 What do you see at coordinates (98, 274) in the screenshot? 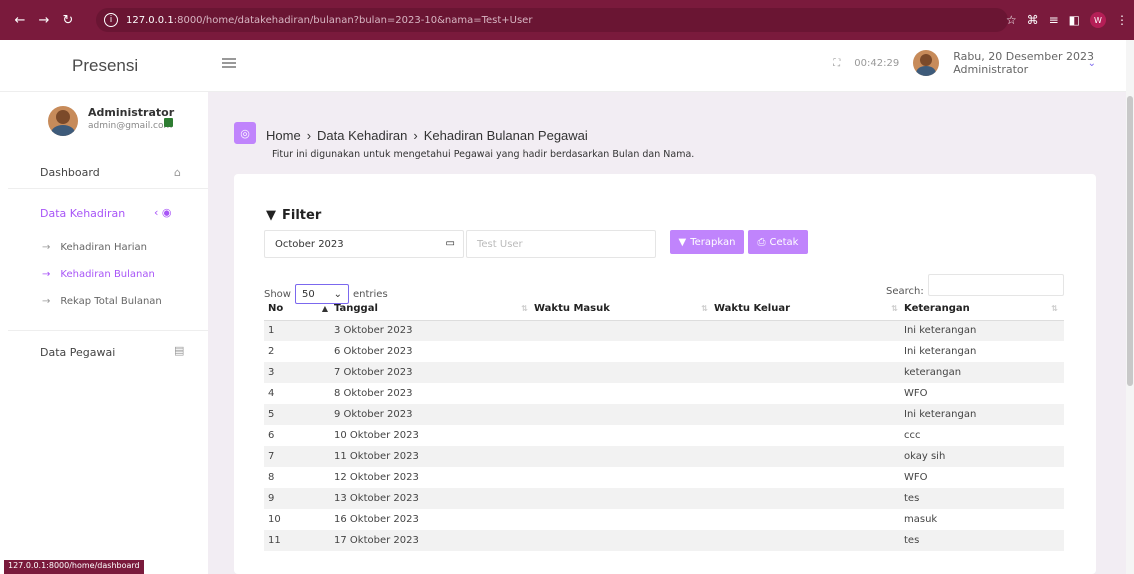
I see `sidebar-subitem-bulanan: → Kehadiran Bulanan` at bounding box center [98, 274].